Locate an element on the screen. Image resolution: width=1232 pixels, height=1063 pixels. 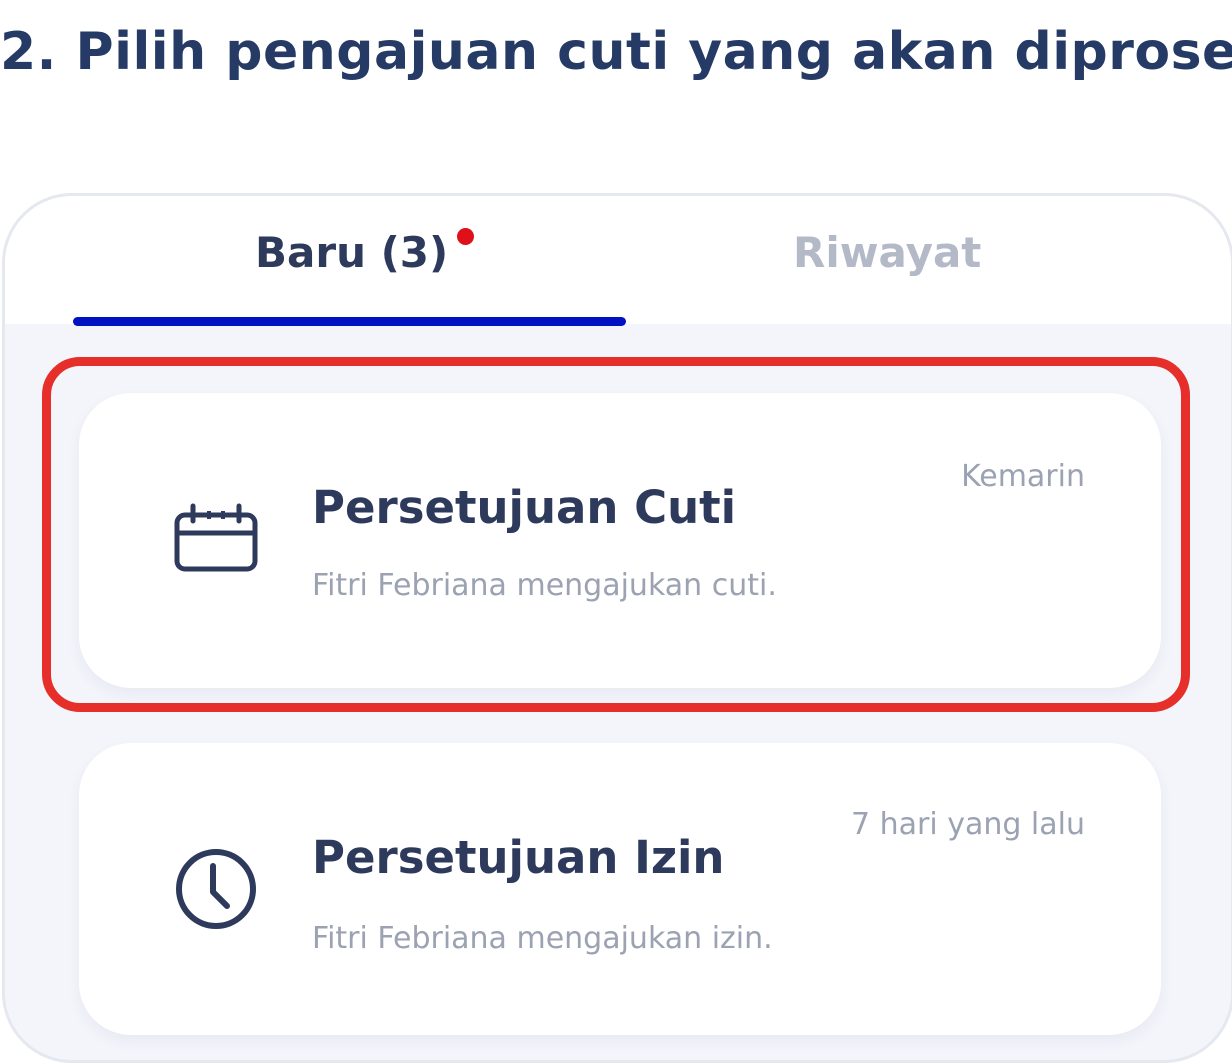
tab-history: Riwayat is located at coordinates (887, 252).